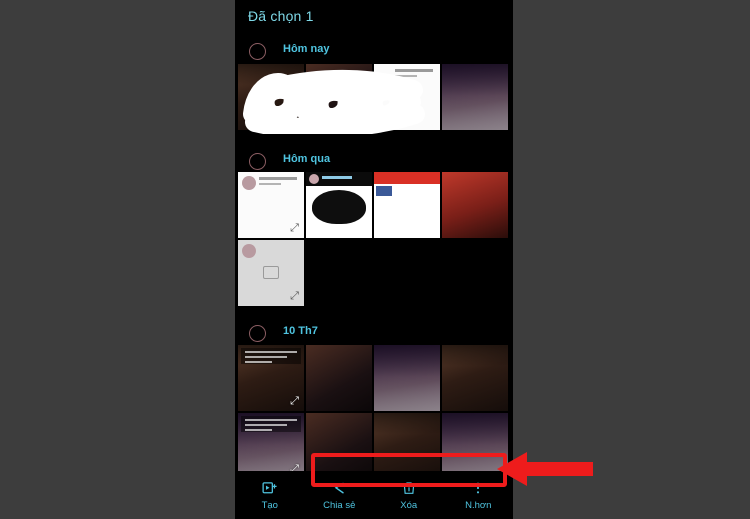  What do you see at coordinates (409, 488) in the screenshot?
I see `trash-icon` at bounding box center [409, 488].